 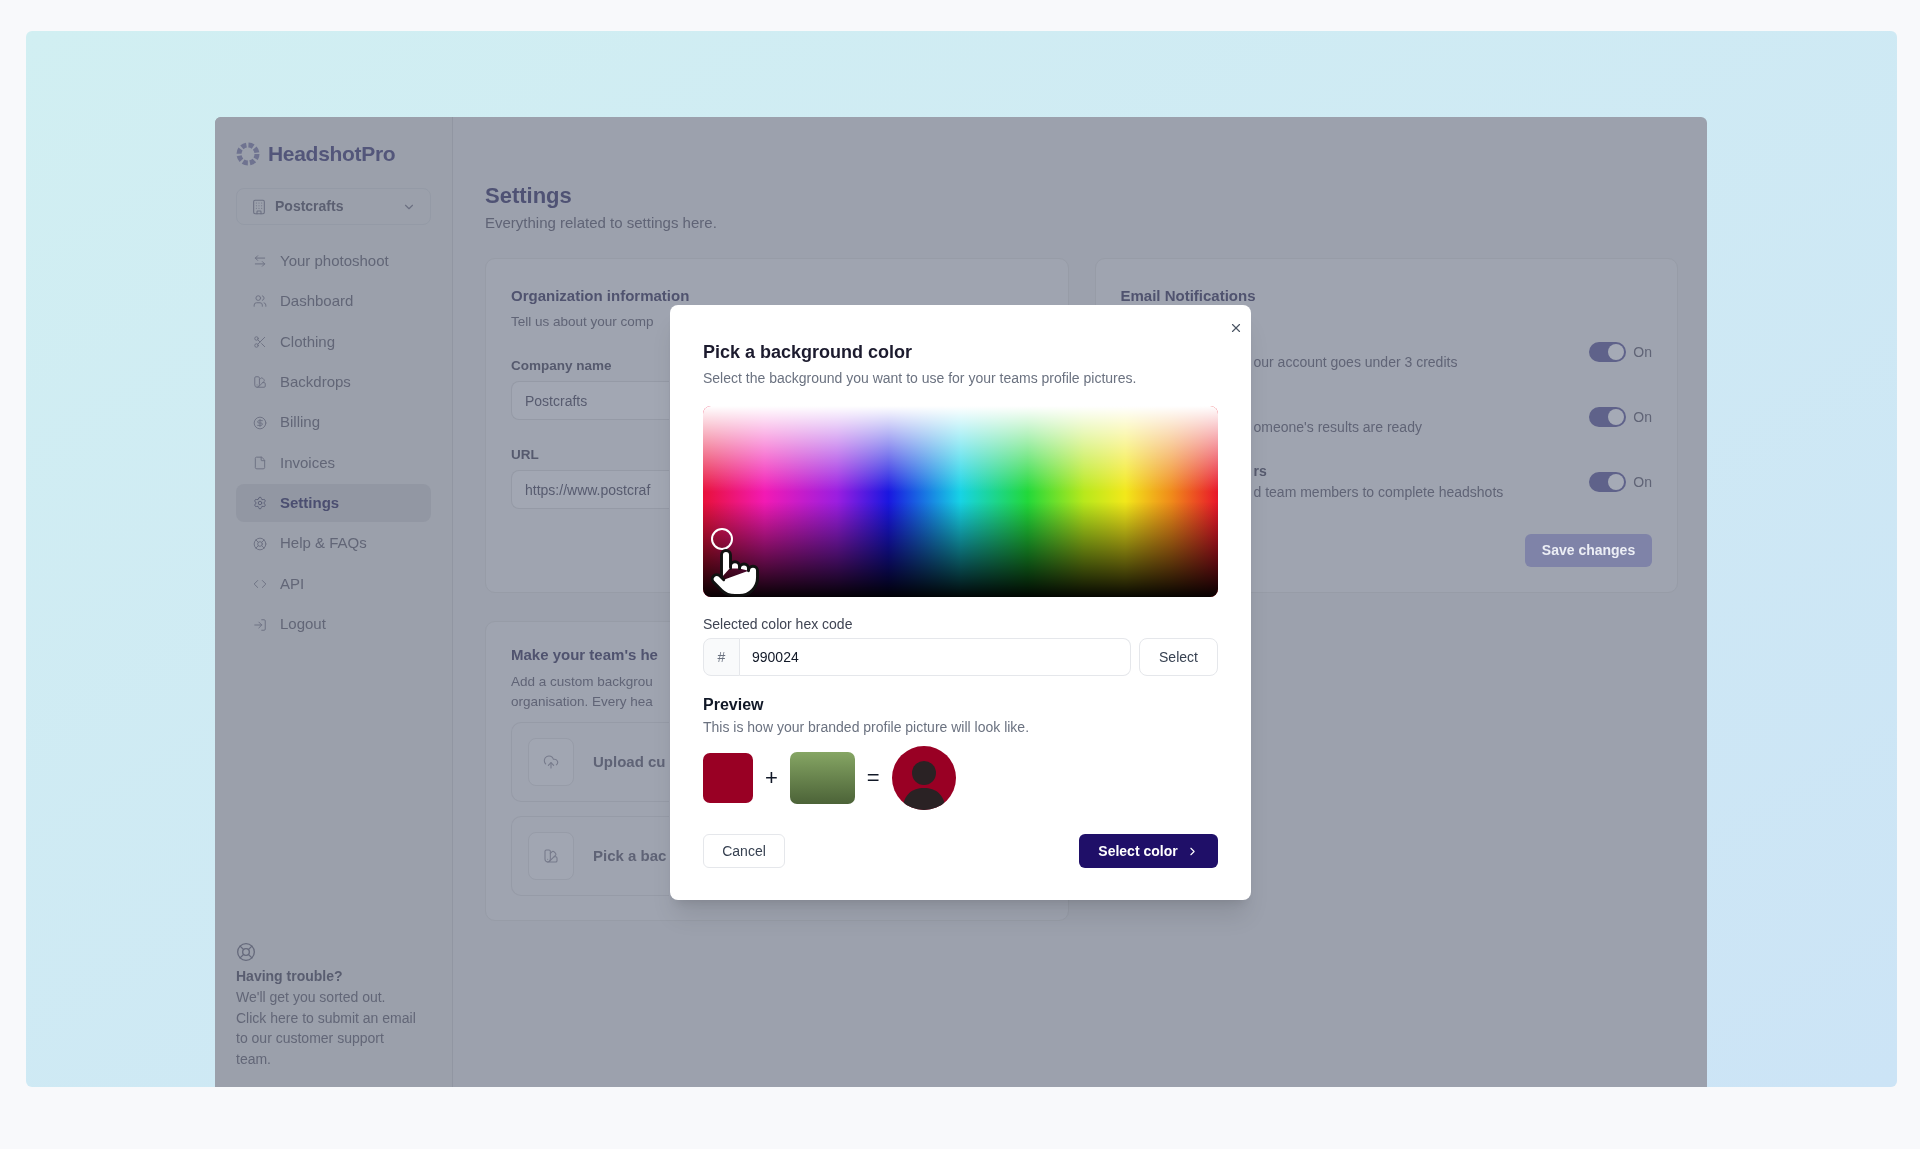 I want to click on card-subtitle: Tell us about your comp, so click(x=582, y=322).